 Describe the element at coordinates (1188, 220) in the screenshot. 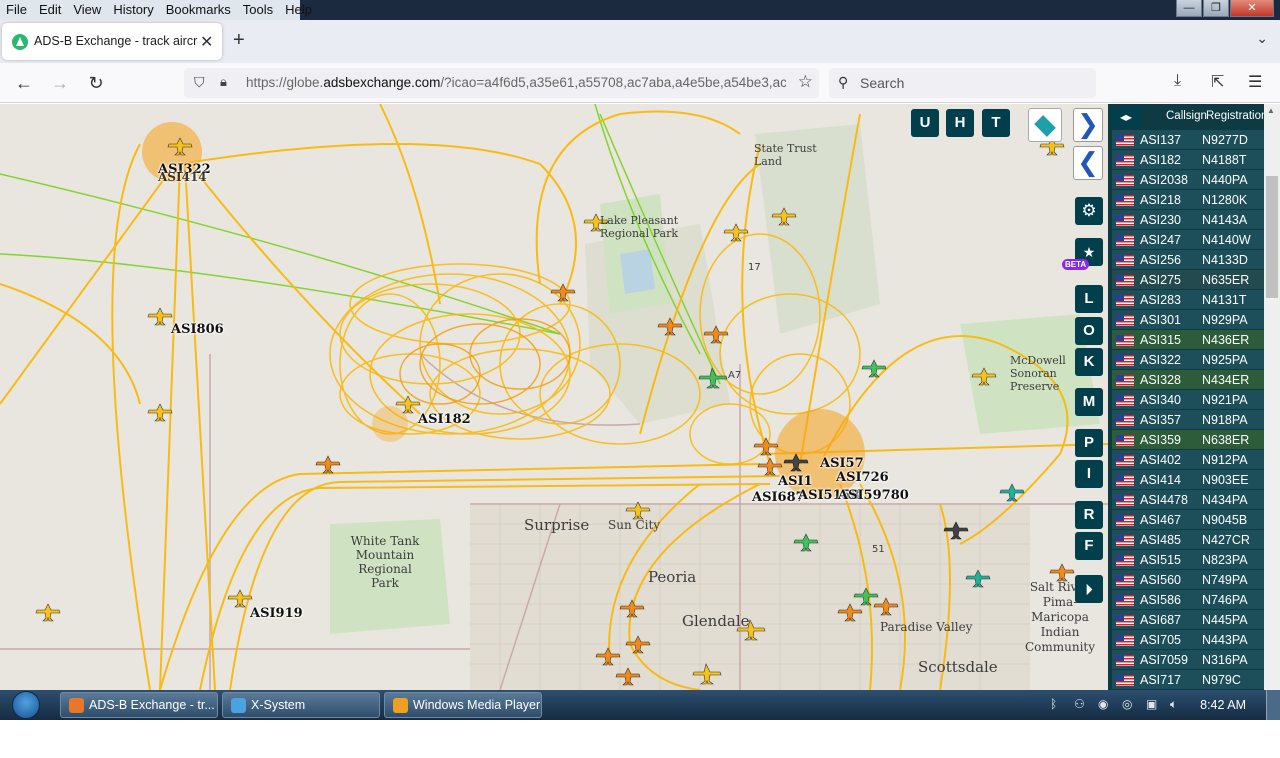

I see `table-row: ASI230 N4143A` at that location.